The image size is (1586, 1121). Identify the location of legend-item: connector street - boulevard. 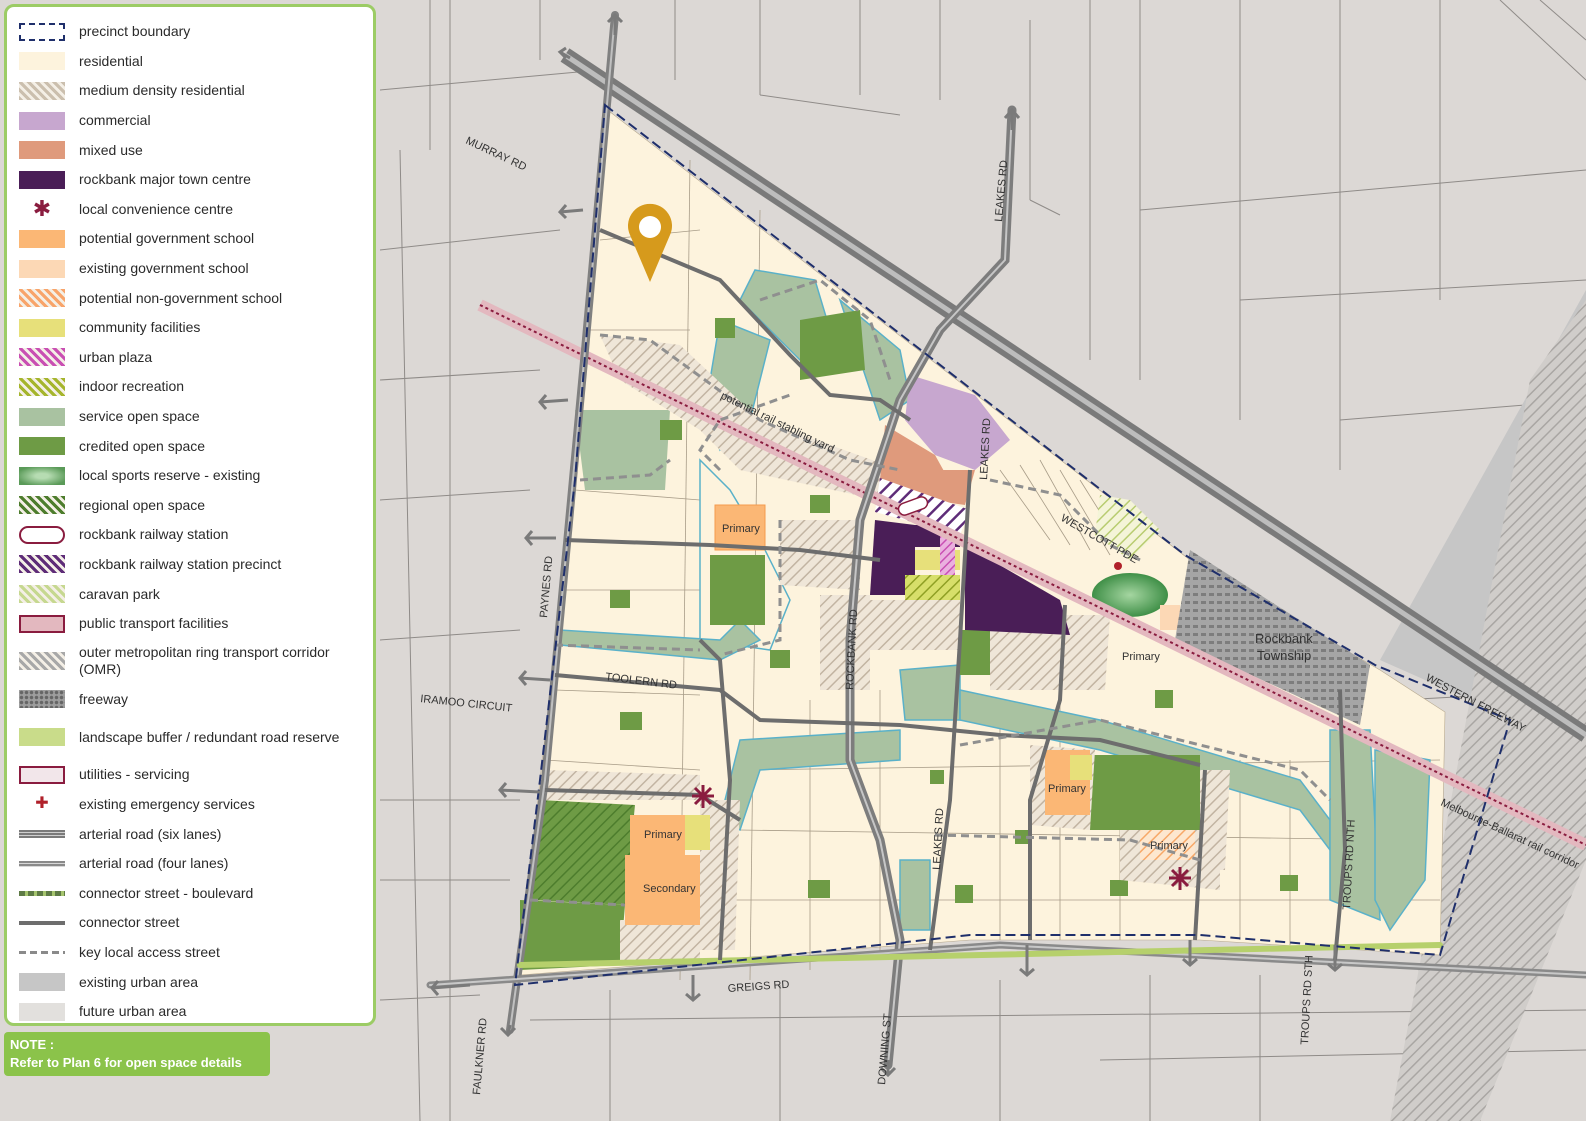
(196, 893).